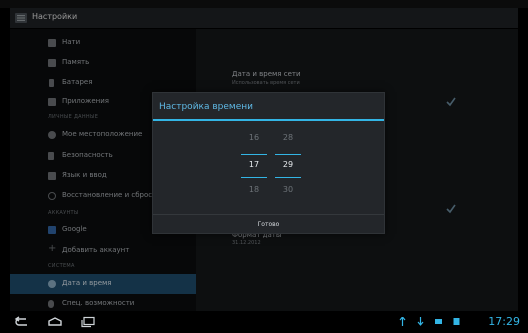 This screenshot has width=528, height=333. Describe the element at coordinates (254, 189) in the screenshot. I see `hour-next: 18` at that location.